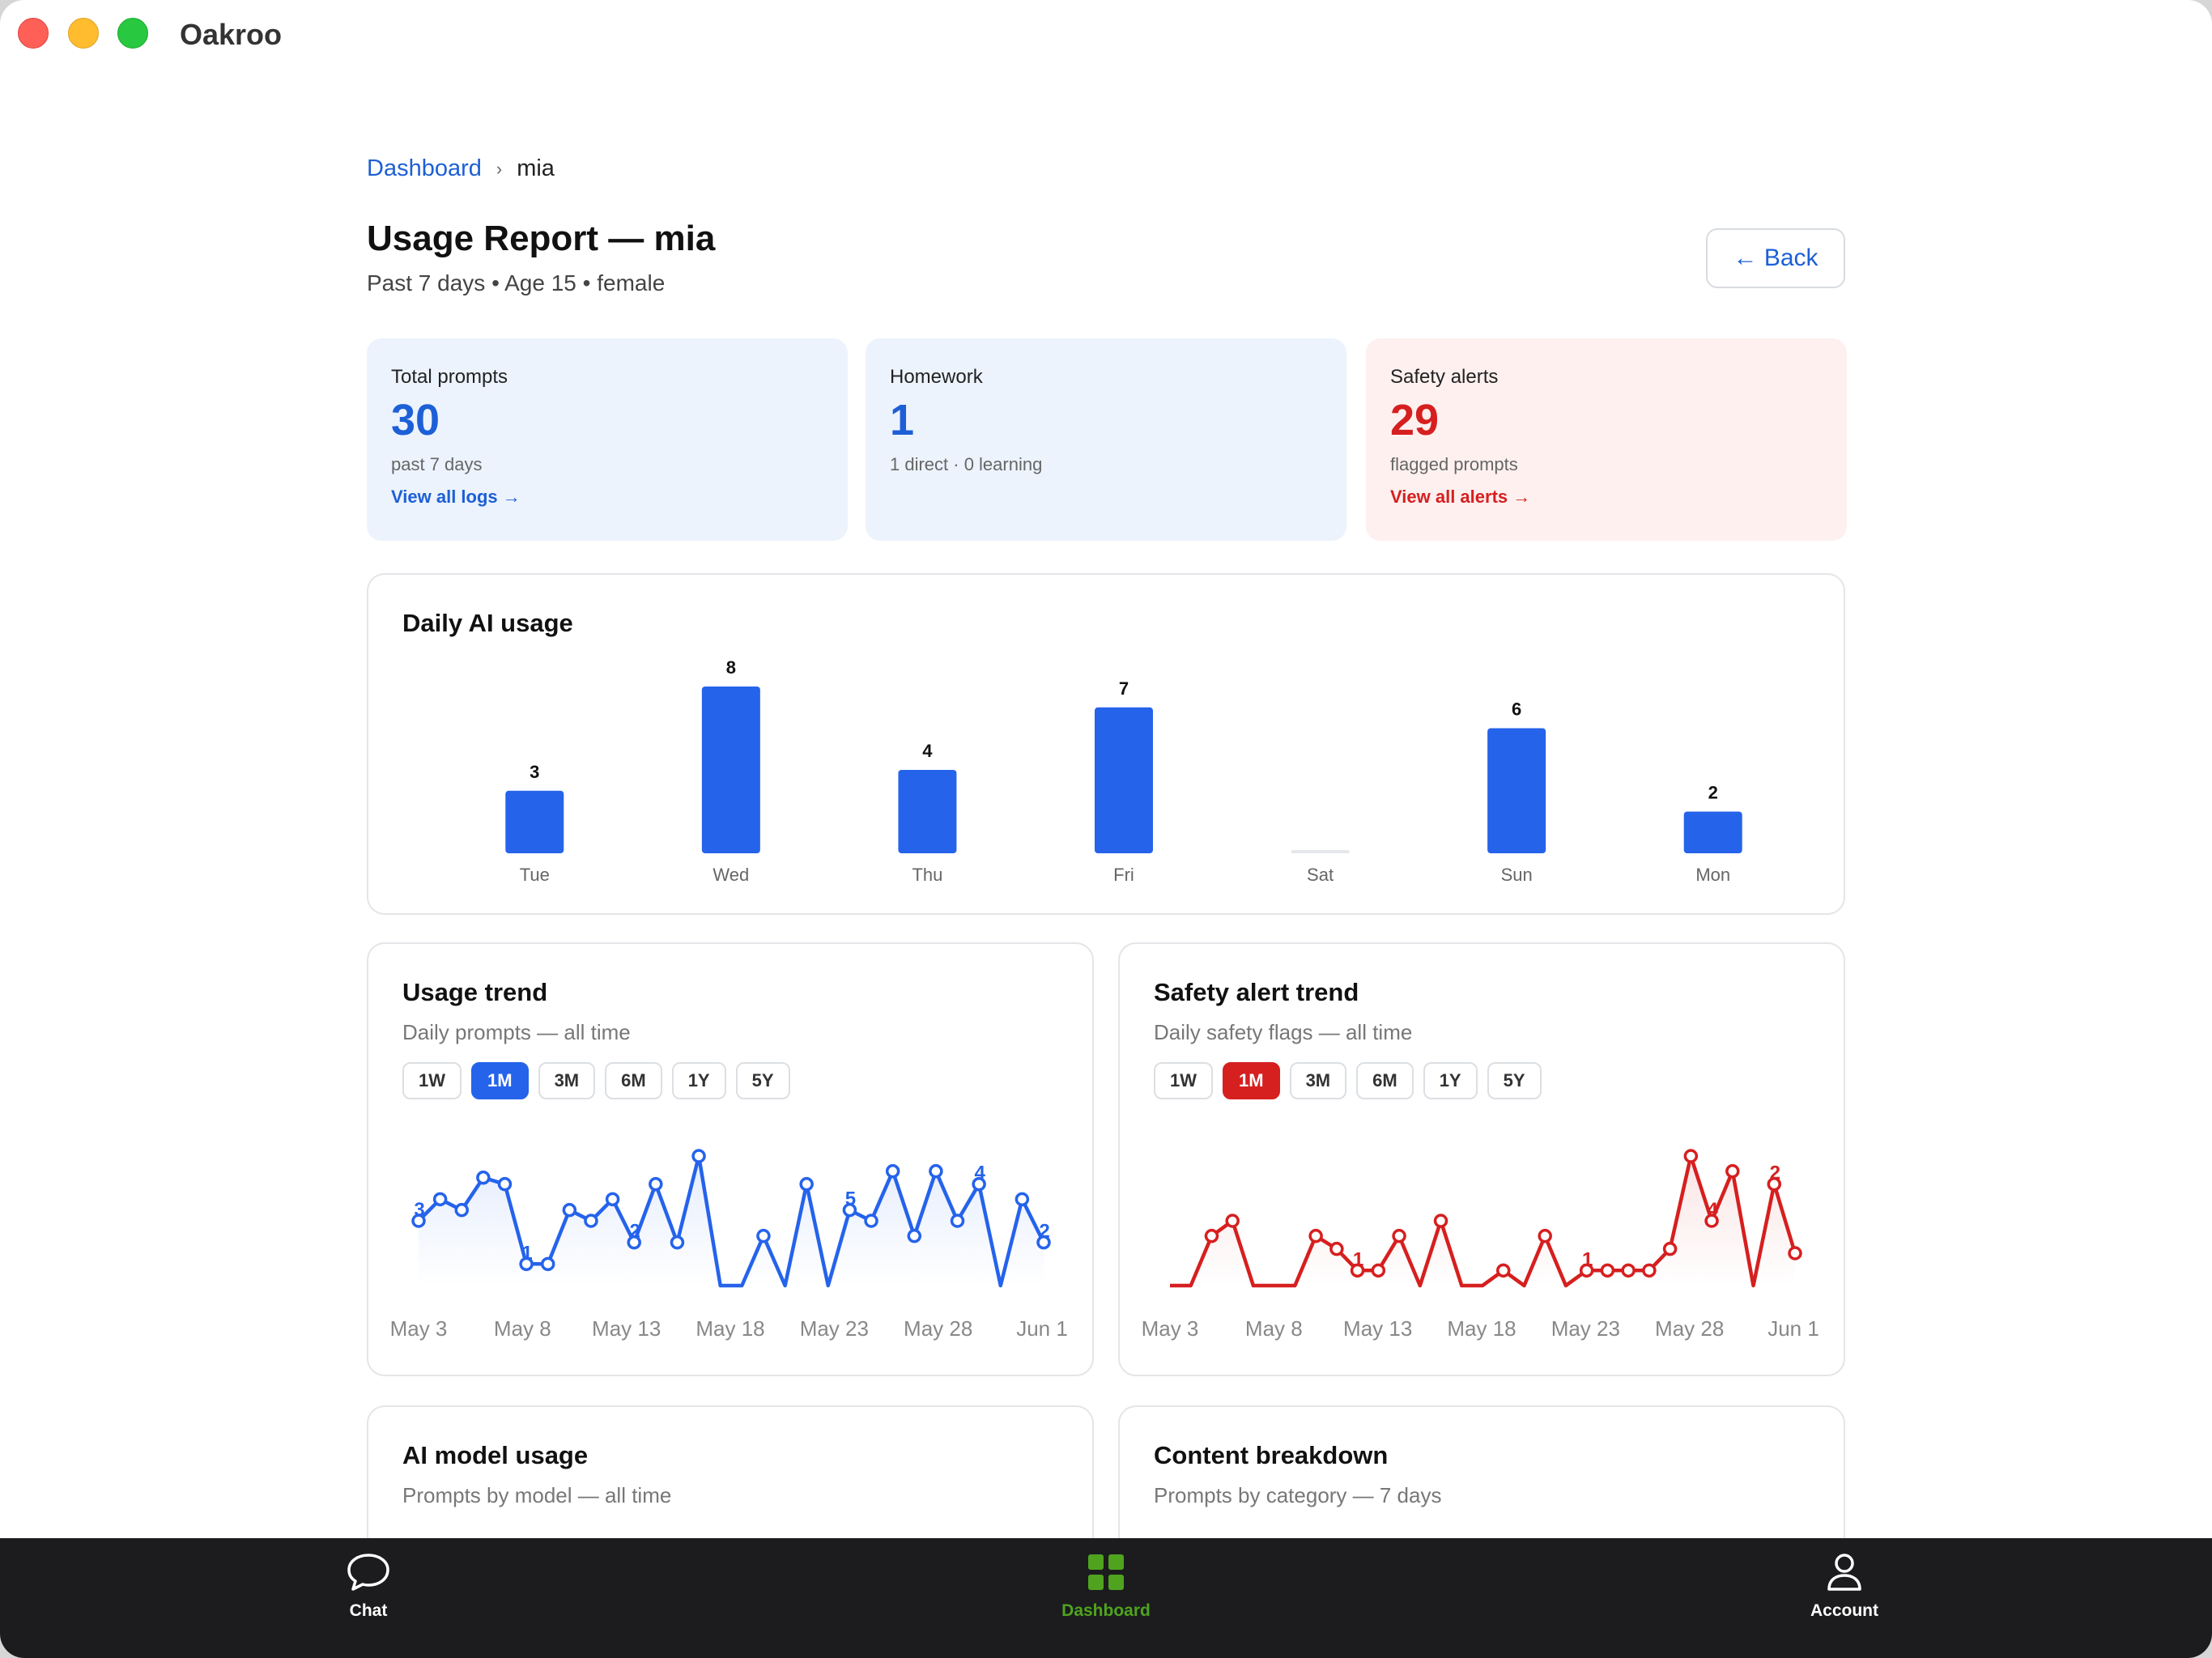 Image resolution: width=2212 pixels, height=1658 pixels. Describe the element at coordinates (535, 875) in the screenshot. I see `x-tick-label: Tue` at that location.